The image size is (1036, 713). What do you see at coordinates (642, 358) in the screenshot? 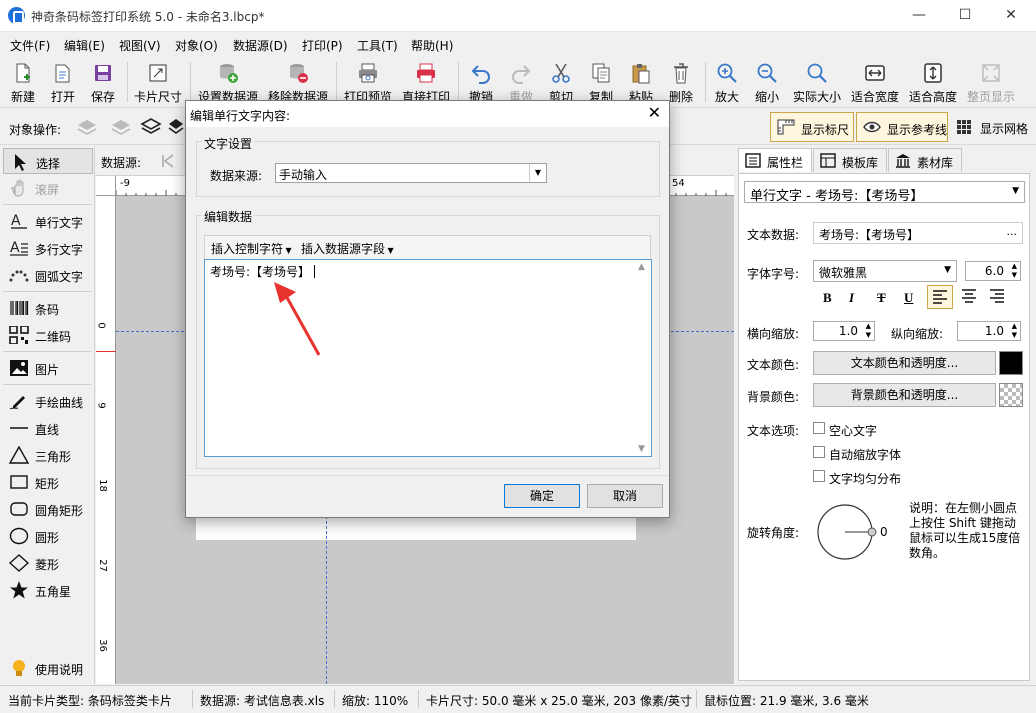
I see `editor-scrollbar: ▲ ▼` at bounding box center [642, 358].